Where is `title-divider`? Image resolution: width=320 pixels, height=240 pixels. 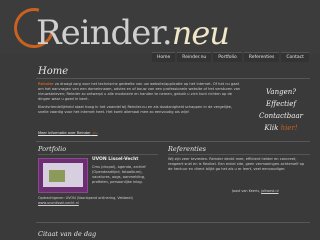 title-divider is located at coordinates (173, 78).